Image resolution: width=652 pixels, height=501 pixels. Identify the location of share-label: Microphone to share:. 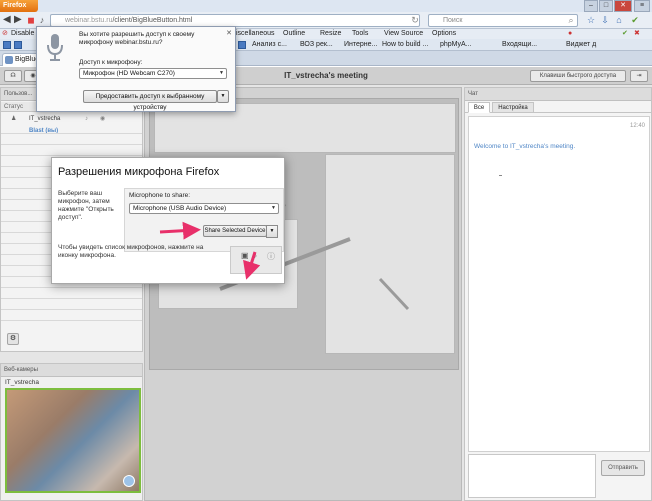
(160, 195).